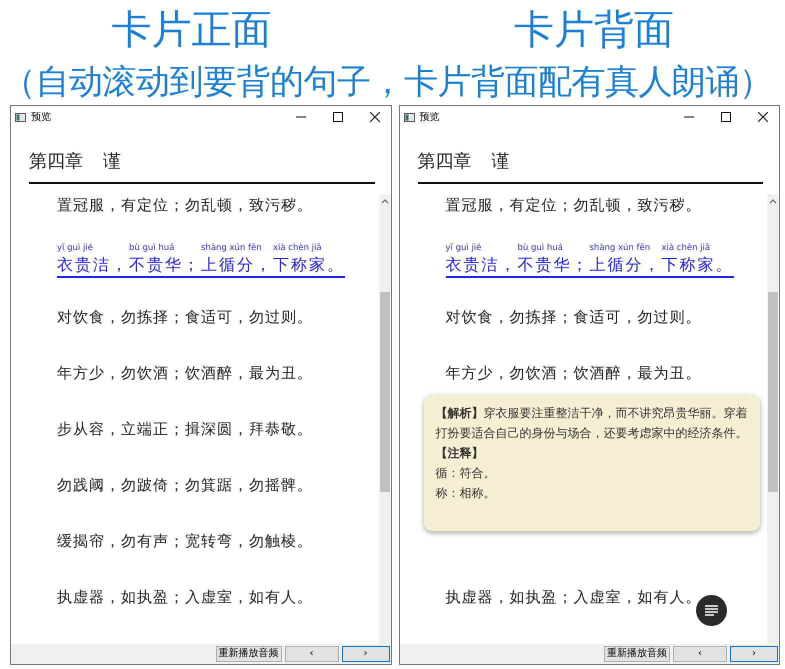  I want to click on note-text: 称：相称。, so click(466, 493).